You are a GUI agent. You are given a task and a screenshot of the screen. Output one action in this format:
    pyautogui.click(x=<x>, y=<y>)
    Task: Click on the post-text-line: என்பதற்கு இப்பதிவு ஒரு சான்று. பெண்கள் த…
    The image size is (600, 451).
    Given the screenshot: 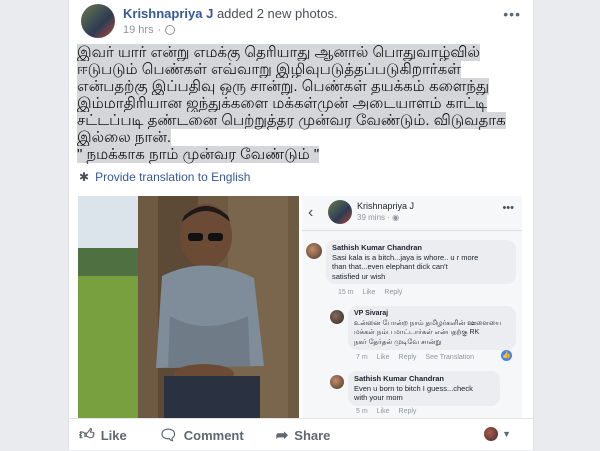 What is the action you would take?
    pyautogui.click(x=283, y=86)
    